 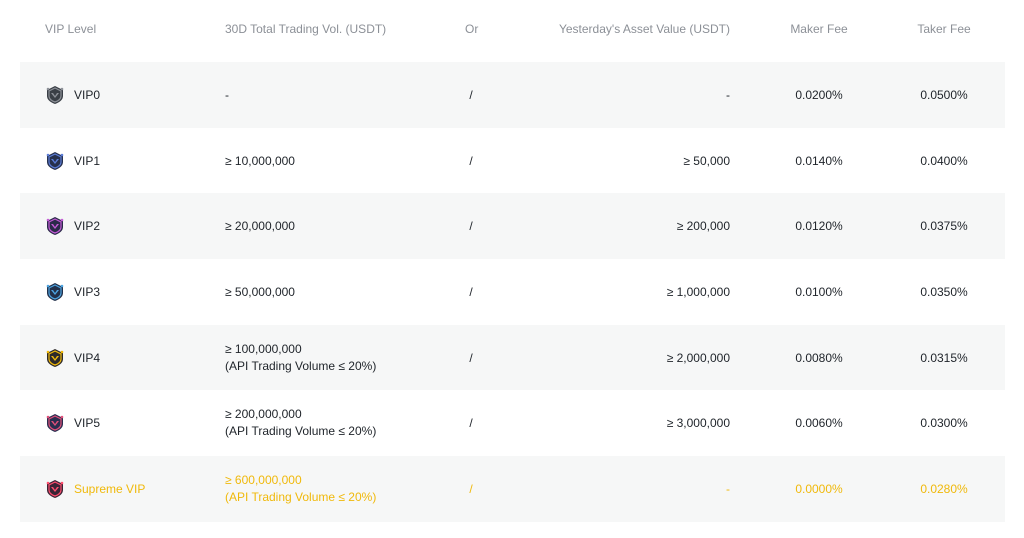 What do you see at coordinates (55, 226) in the screenshot?
I see `vip2-badge-icon` at bounding box center [55, 226].